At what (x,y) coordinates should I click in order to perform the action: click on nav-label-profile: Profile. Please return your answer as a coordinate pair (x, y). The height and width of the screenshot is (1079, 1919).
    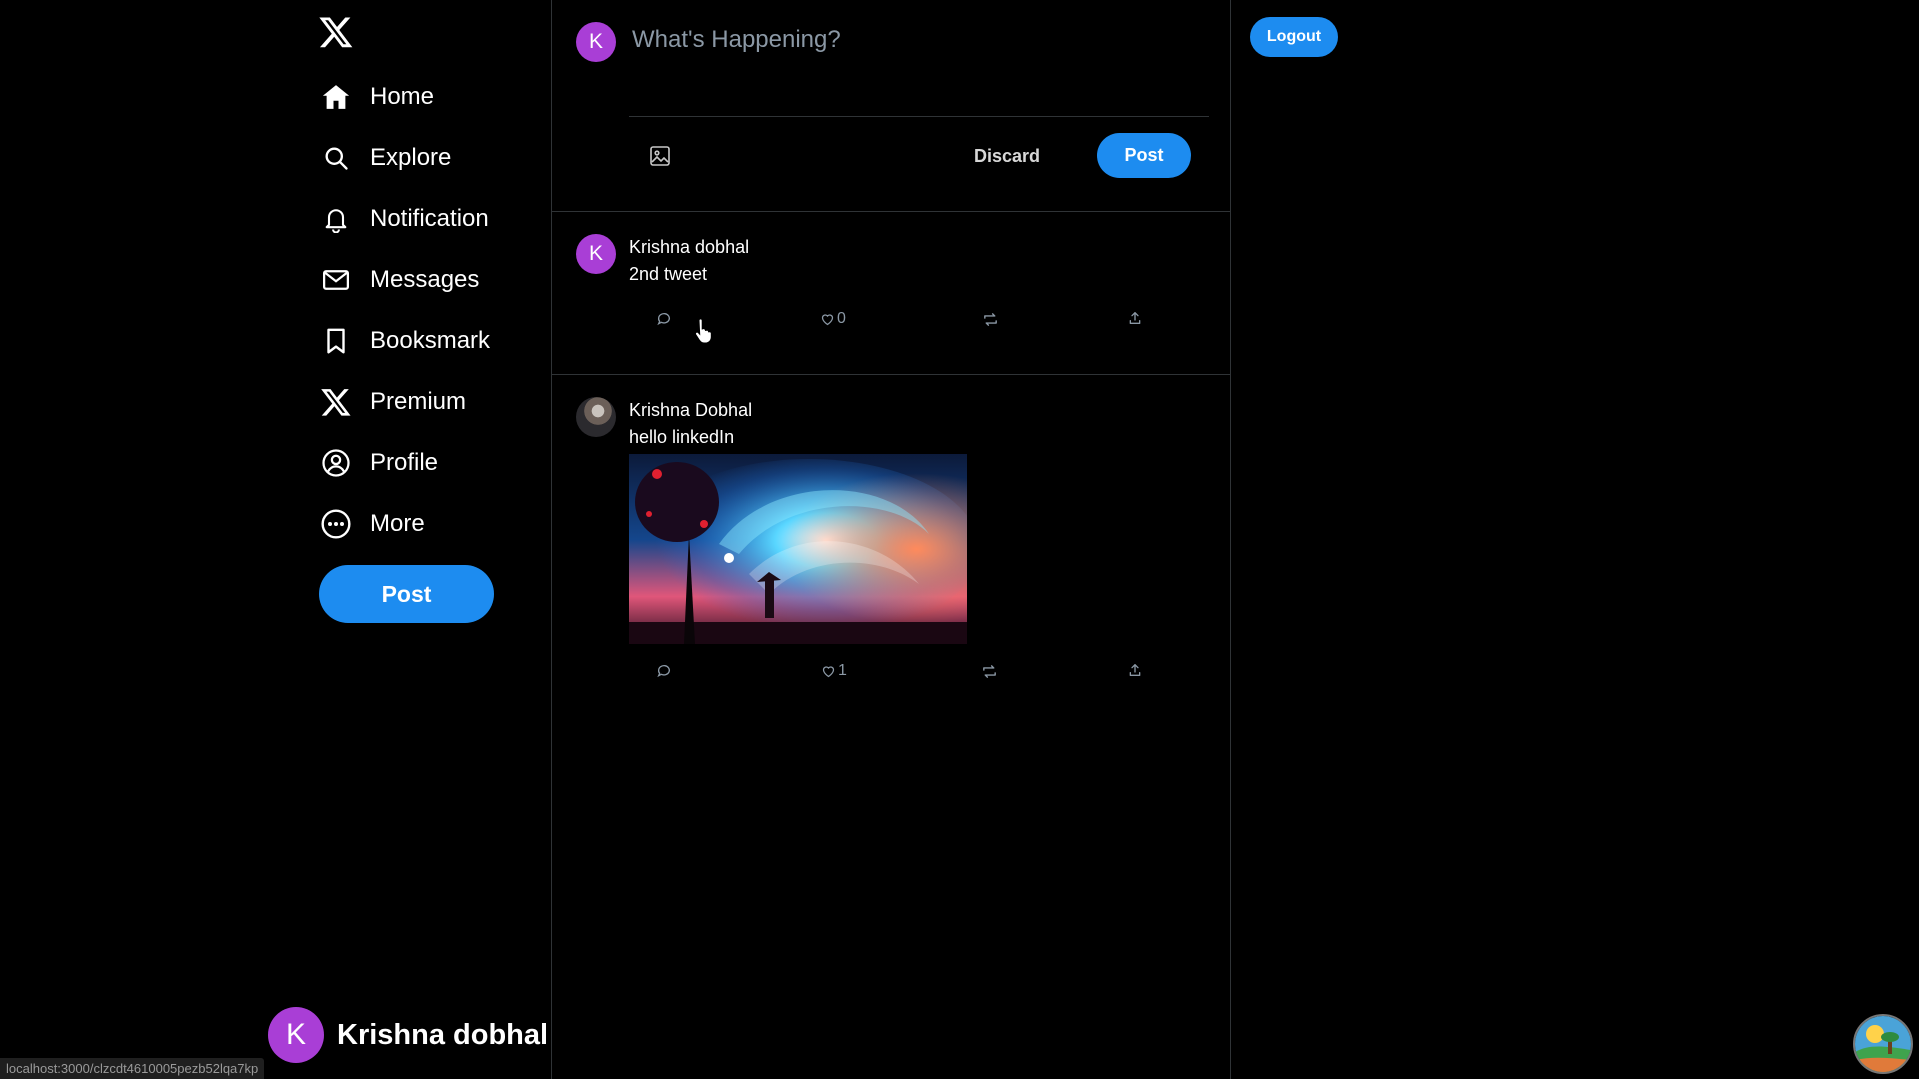
    Looking at the image, I should click on (404, 462).